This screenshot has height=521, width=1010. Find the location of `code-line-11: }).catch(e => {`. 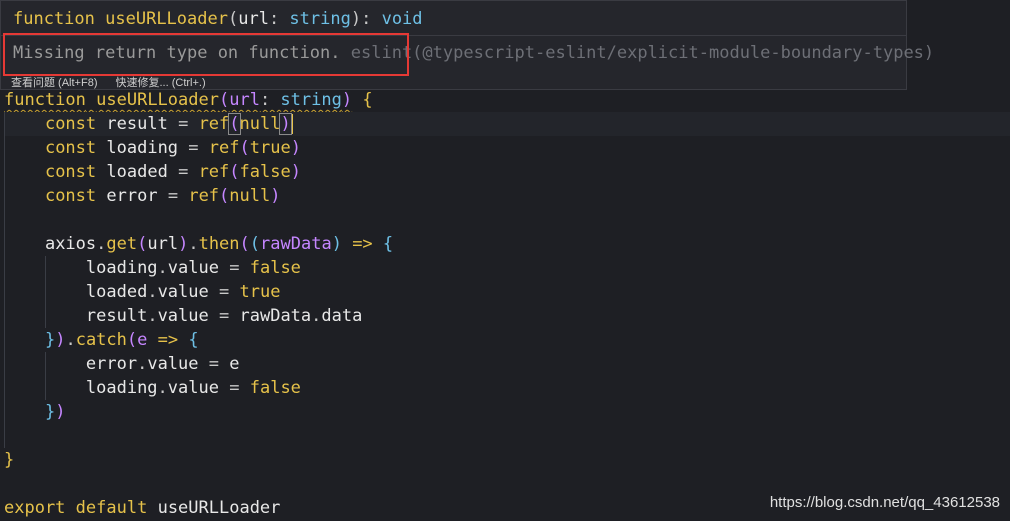

code-line-11: }).catch(e => { is located at coordinates (507, 340).